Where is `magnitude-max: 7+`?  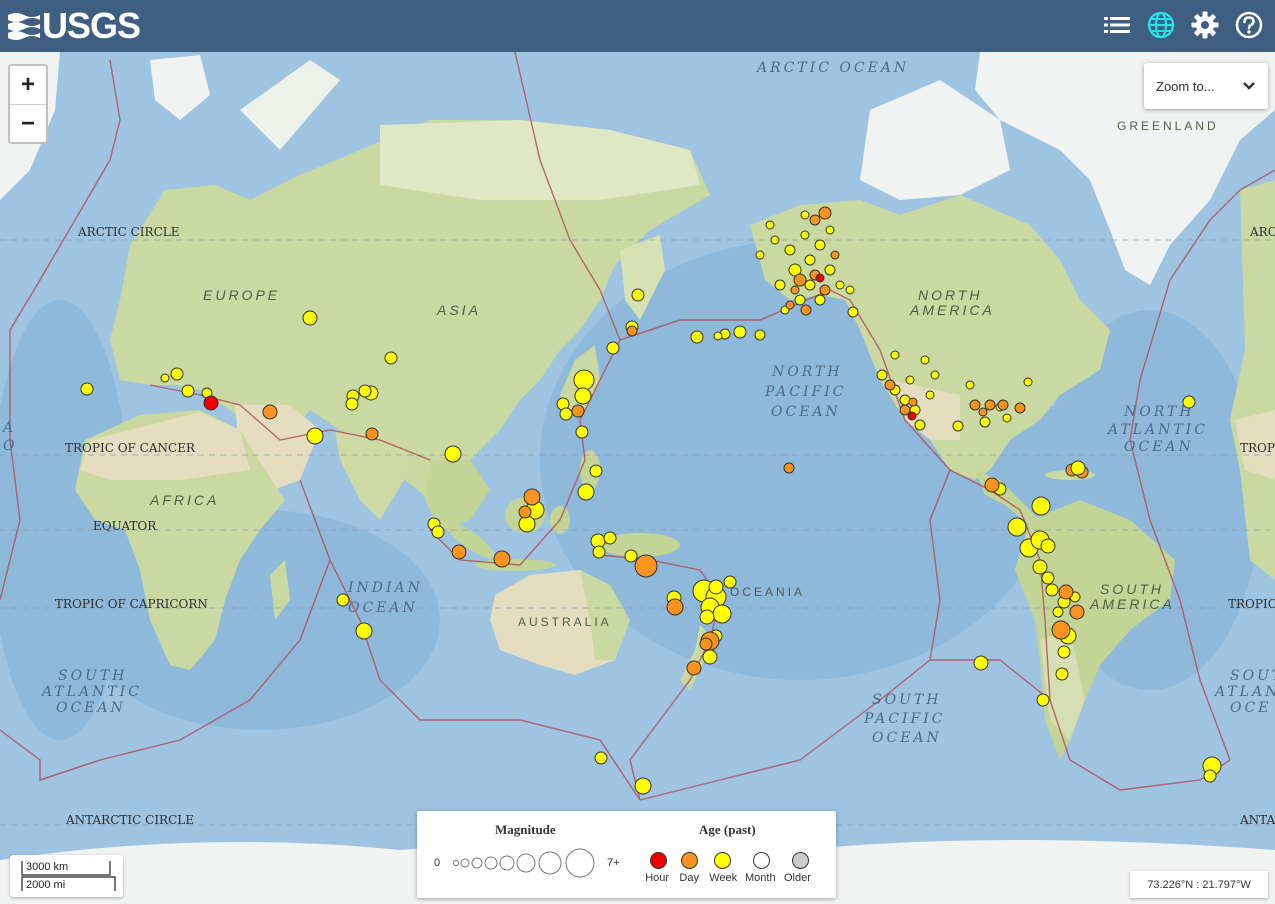 magnitude-max: 7+ is located at coordinates (613, 863).